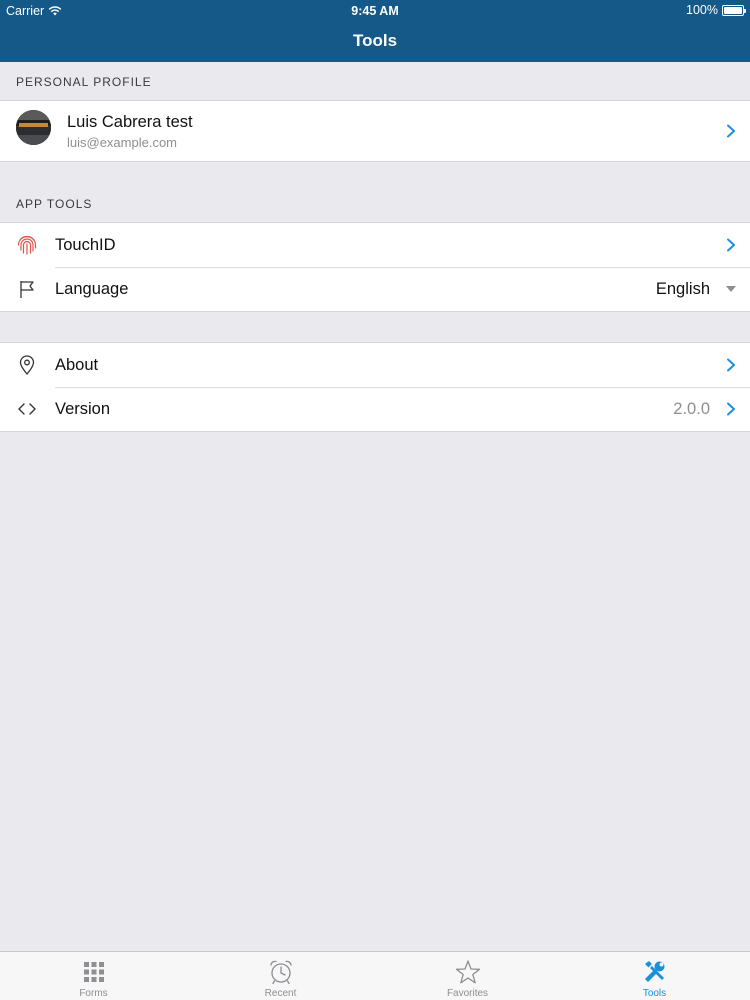 The height and width of the screenshot is (1000, 750). I want to click on info-group: About Version 2.0.0, so click(375, 387).